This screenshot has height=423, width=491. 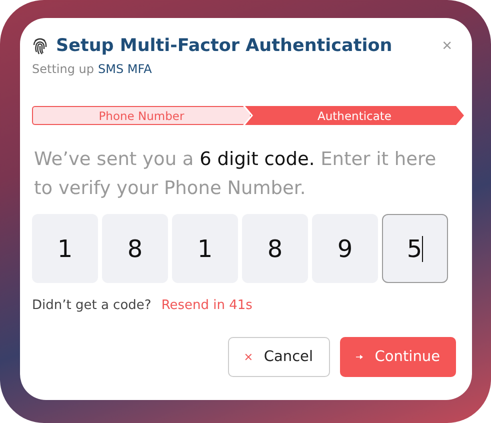 I want to click on resend-prompt: Didn’t get a code?, so click(x=92, y=305).